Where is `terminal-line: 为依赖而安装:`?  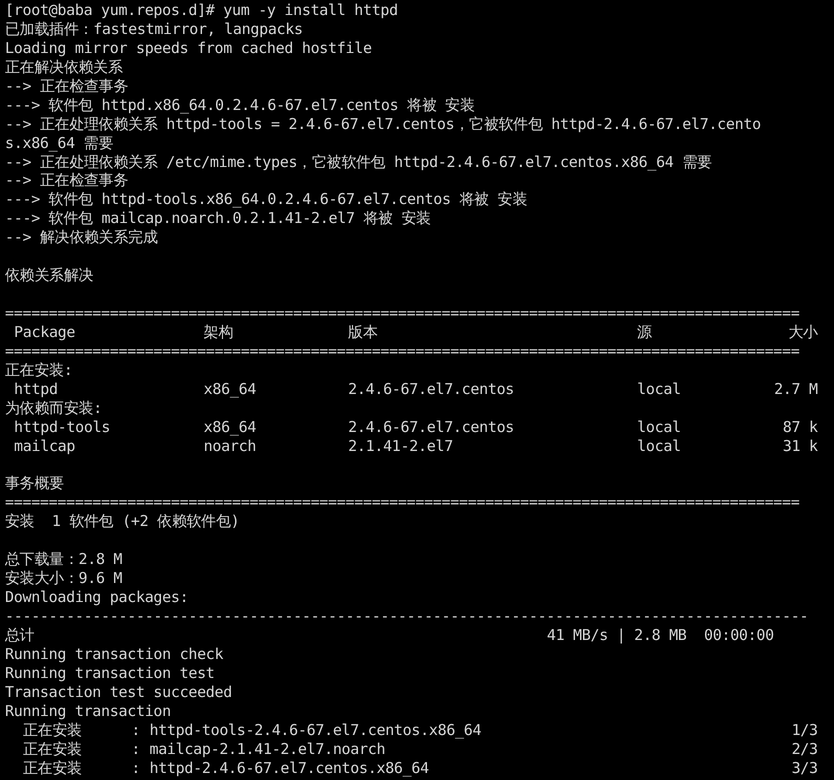
terminal-line: 为依赖而安装: is located at coordinates (53, 408).